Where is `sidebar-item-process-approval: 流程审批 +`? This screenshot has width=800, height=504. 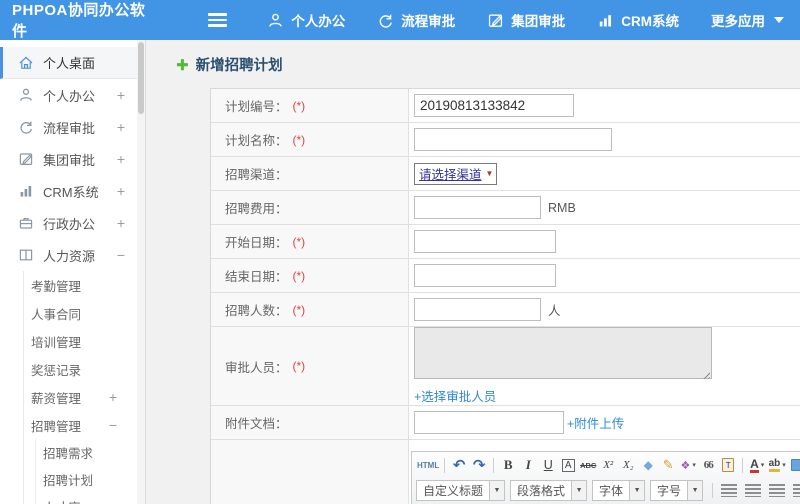 sidebar-item-process-approval: 流程审批 + is located at coordinates (72, 127).